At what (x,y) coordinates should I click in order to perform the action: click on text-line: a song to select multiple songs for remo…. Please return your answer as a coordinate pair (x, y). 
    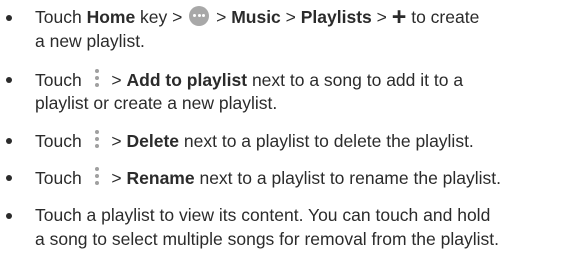
    Looking at the image, I should click on (267, 239).